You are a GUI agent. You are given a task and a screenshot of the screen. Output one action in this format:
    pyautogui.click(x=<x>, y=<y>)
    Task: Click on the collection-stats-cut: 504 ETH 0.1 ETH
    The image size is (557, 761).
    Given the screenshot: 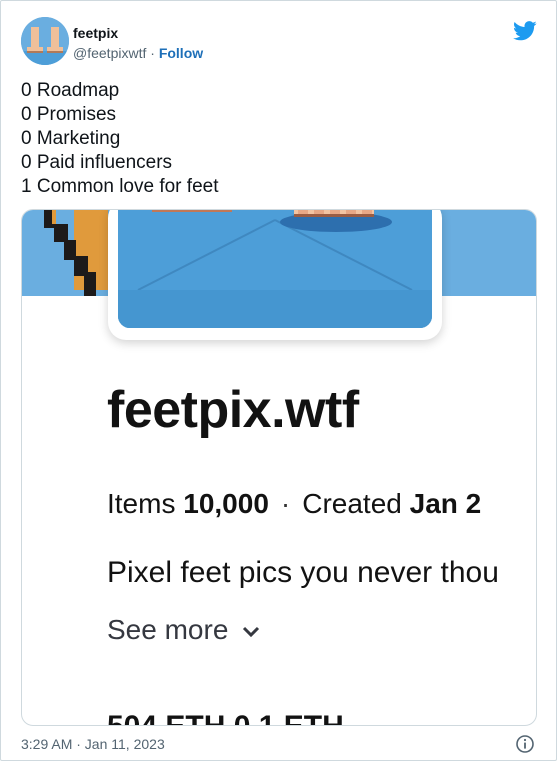 What is the action you would take?
    pyautogui.click(x=225, y=717)
    